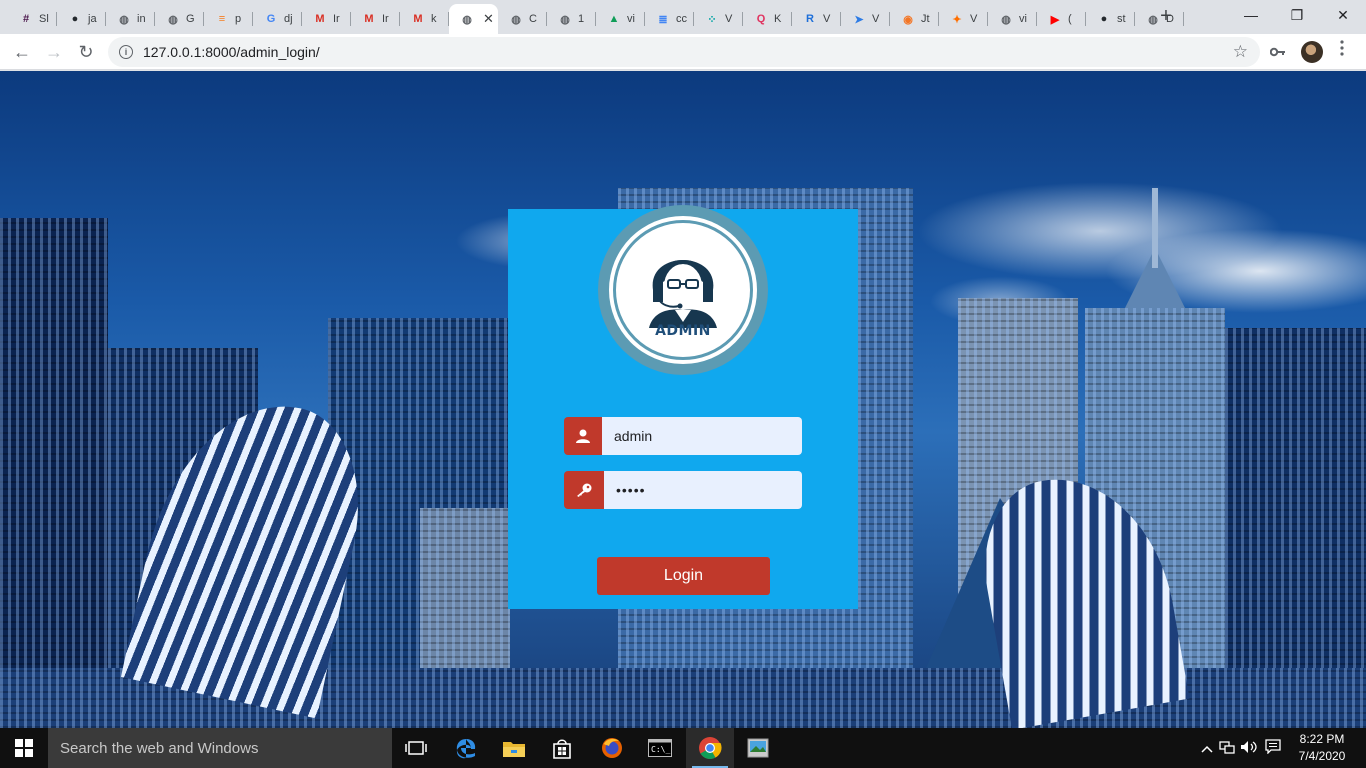  Describe the element at coordinates (1322, 748) in the screenshot. I see `taskbar-clock: 8:22 PM 7/4/2020` at that location.